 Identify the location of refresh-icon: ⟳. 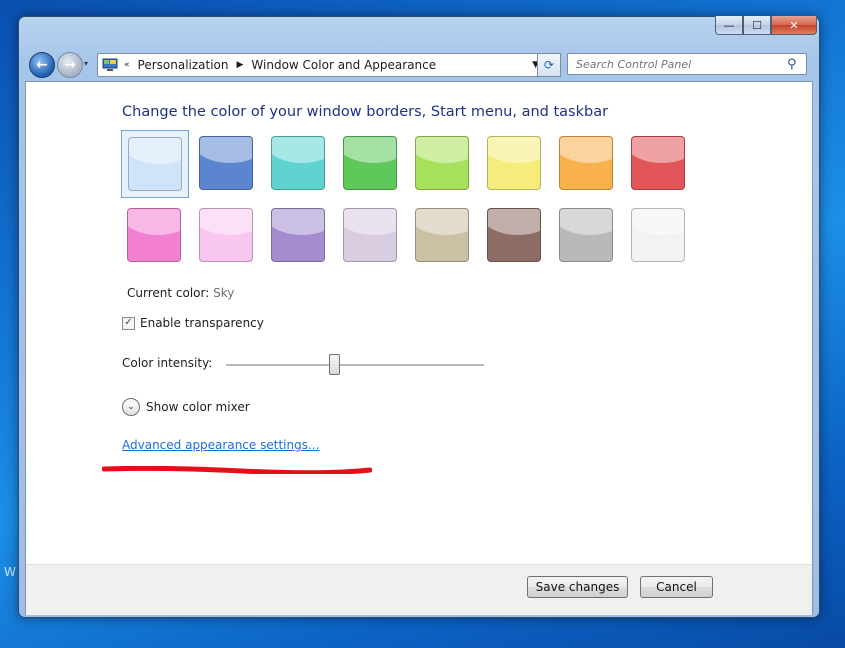
(549, 65).